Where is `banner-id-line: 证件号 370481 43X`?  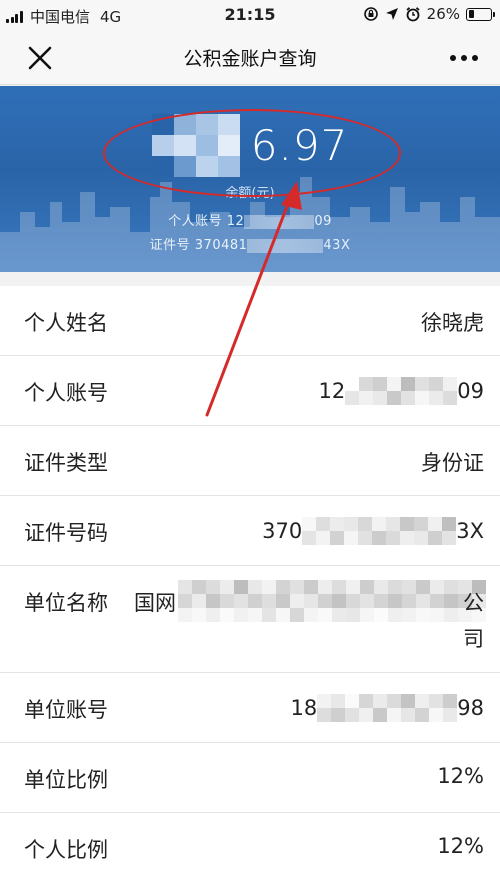 banner-id-line: 证件号 370481 43X is located at coordinates (250, 243).